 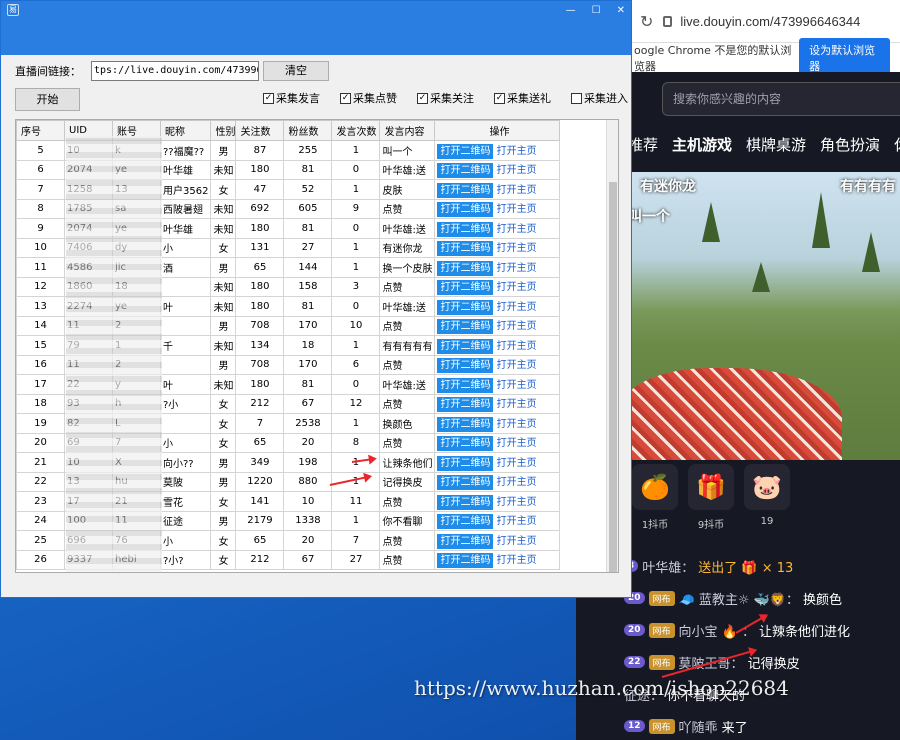 I want to click on collect-option-checkbox: ✓ 采集送礼, so click(x=522, y=98).